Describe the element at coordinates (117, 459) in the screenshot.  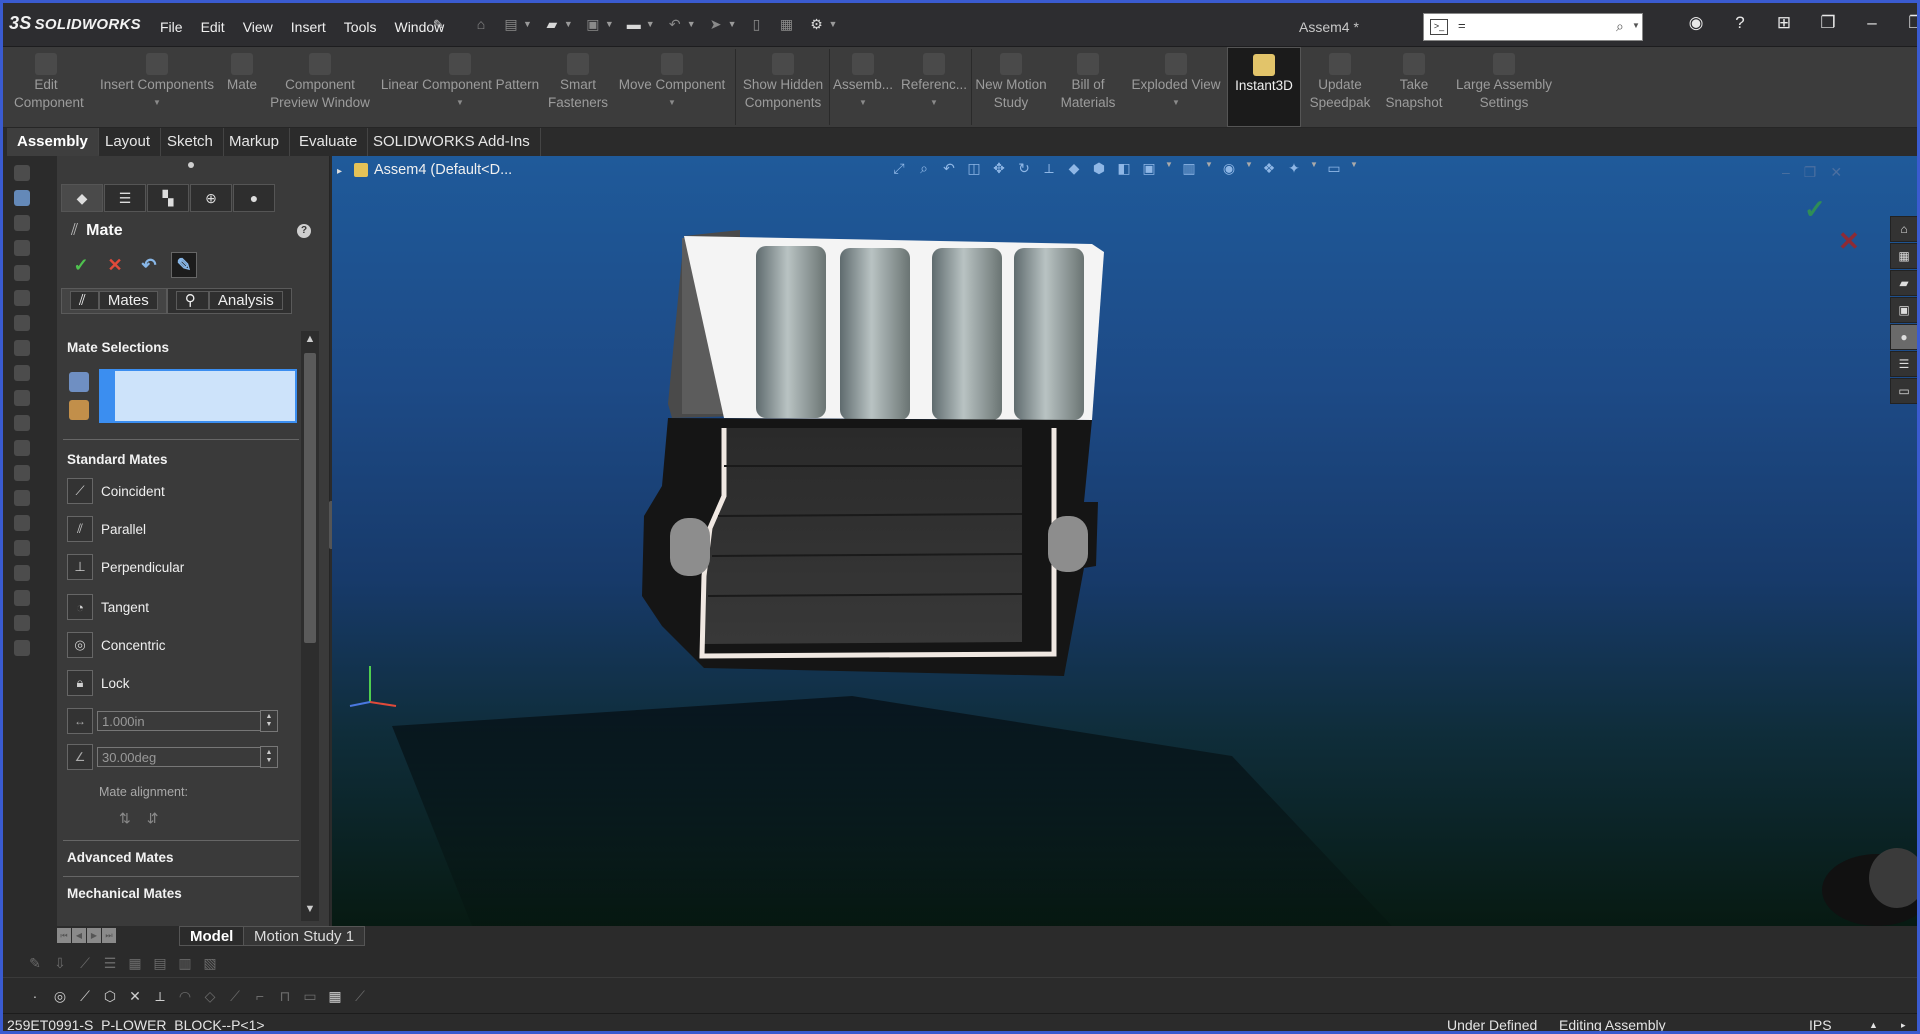
I see `standard-mates-header: Standard Mates` at that location.